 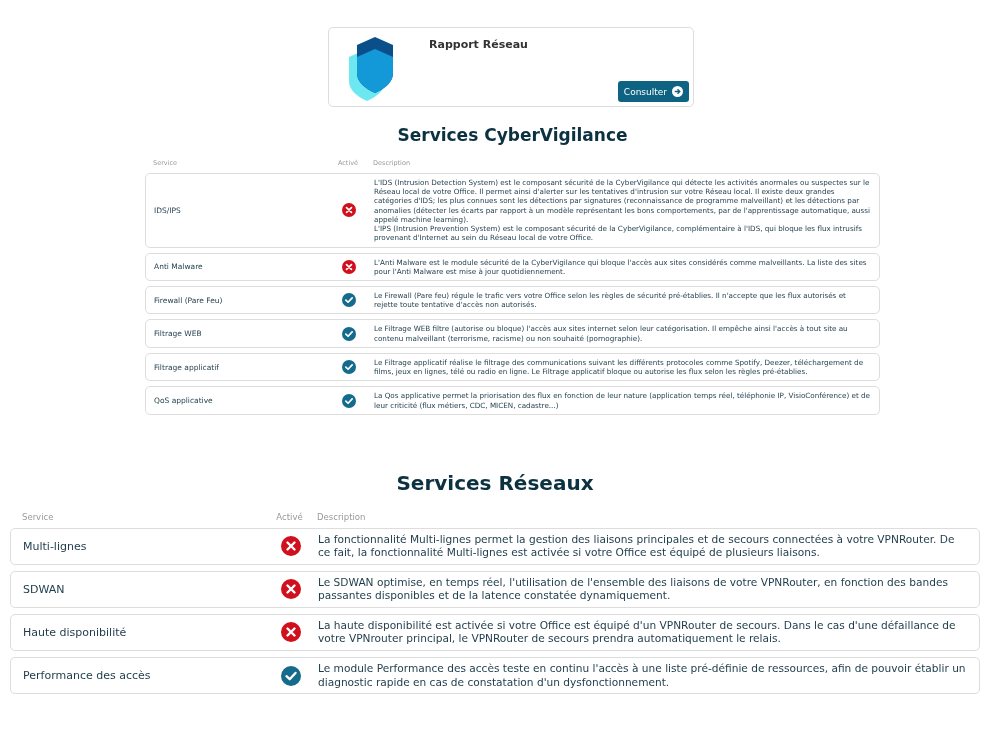 What do you see at coordinates (512, 135) in the screenshot?
I see `section-title: Services CyberVigilance` at bounding box center [512, 135].